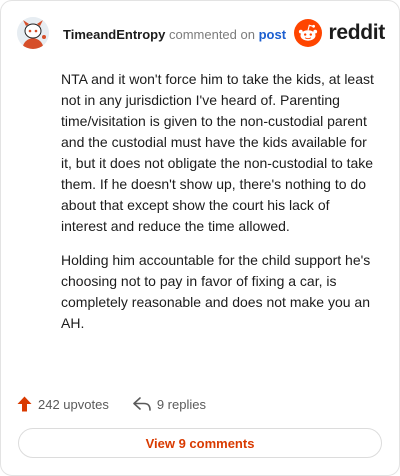 This screenshot has height=476, width=400. I want to click on avatar, so click(33, 33).